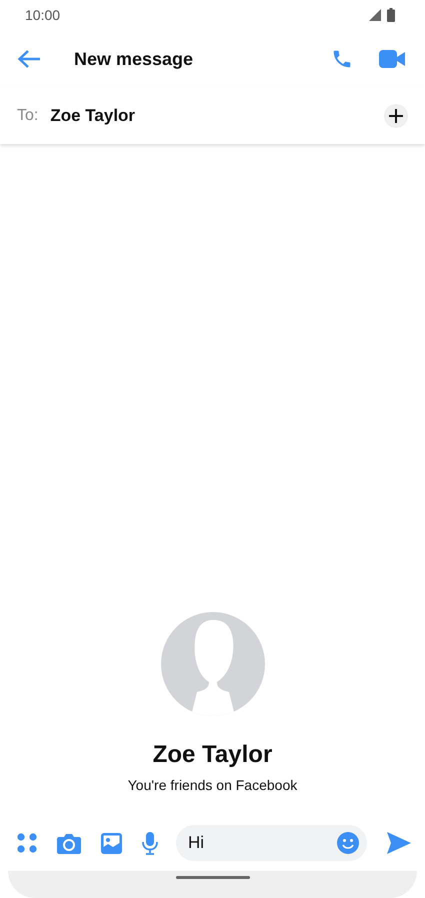 The image size is (425, 898). What do you see at coordinates (212, 755) in the screenshot?
I see `profile-name: Zoe Taylor` at bounding box center [212, 755].